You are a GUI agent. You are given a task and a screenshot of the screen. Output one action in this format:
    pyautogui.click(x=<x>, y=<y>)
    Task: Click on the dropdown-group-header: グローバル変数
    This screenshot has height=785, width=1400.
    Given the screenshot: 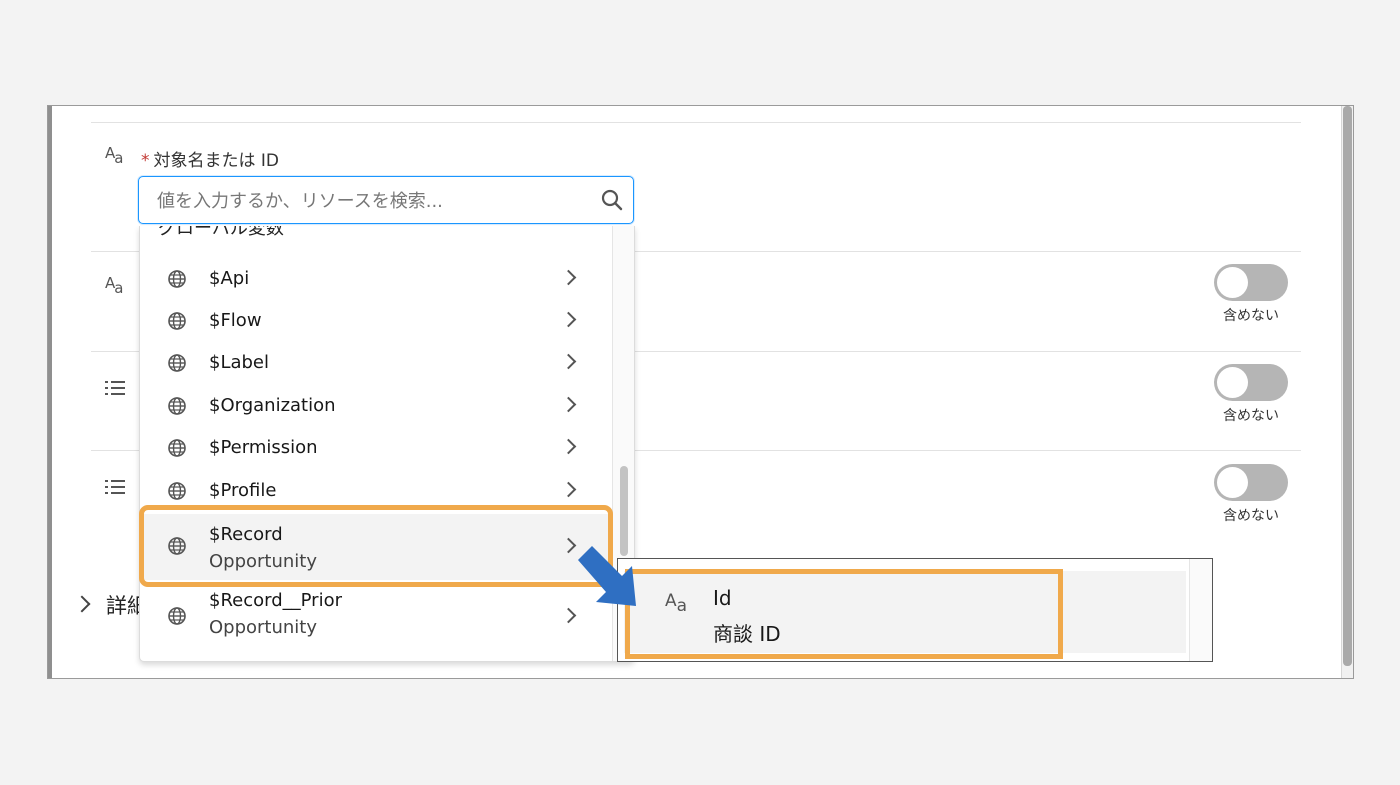 What is the action you would take?
    pyautogui.click(x=221, y=232)
    